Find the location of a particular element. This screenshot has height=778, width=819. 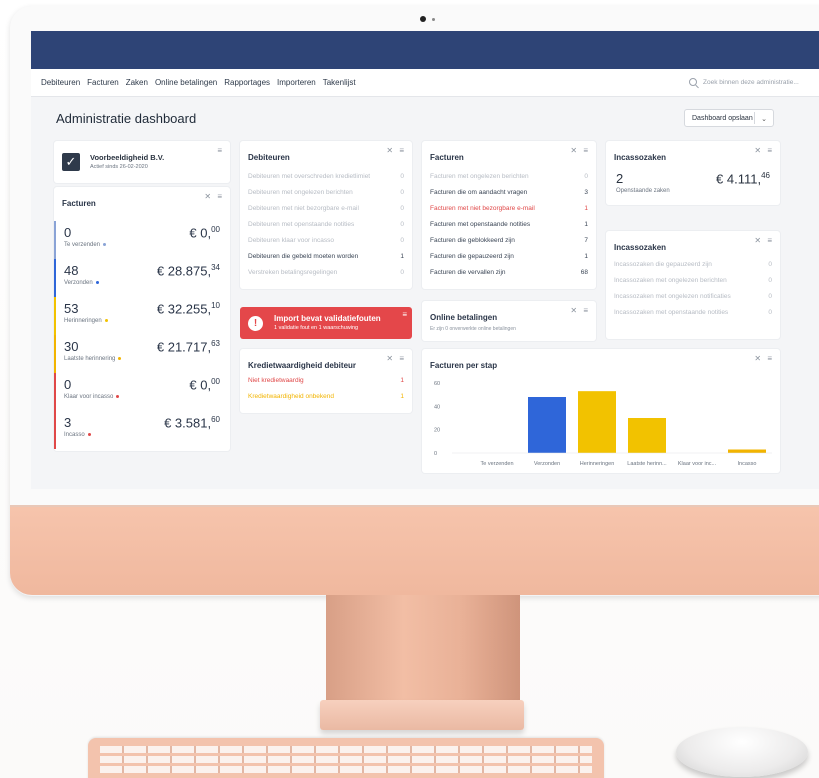

list-item-label: Incassozaken die gepauzeerd zijn is located at coordinates (663, 264).